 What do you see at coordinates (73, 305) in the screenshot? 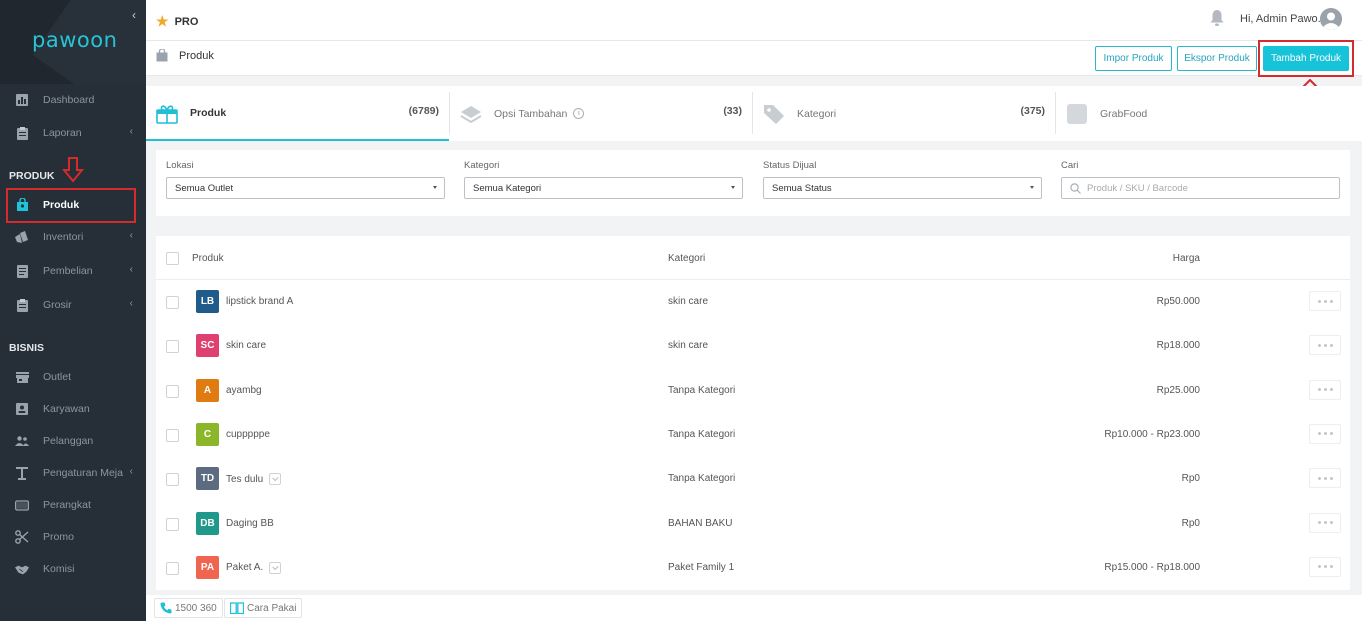
I see `sidebar-item-grosir: Grosir ‹` at bounding box center [73, 305].